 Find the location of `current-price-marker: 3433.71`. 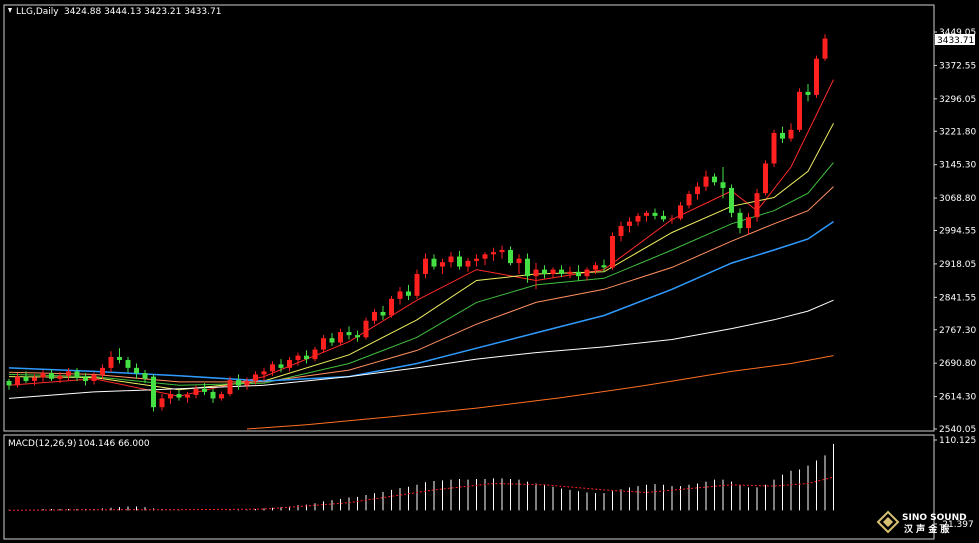

current-price-marker: 3433.71 is located at coordinates (955, 40).